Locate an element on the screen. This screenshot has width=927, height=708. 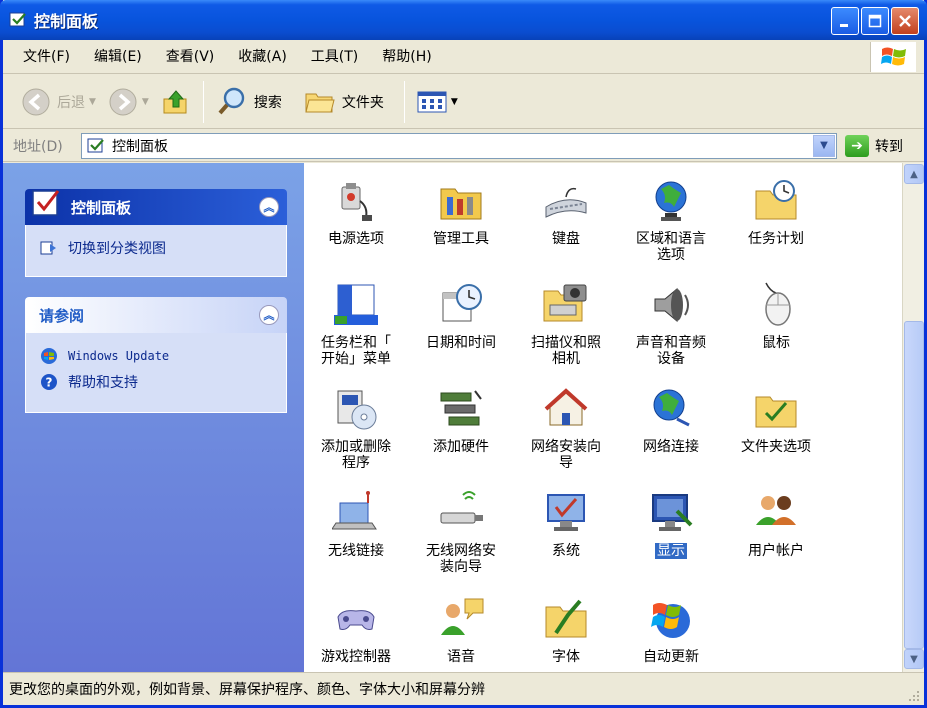
cp-item-label: 网络连接 is located at coordinates (671, 447).